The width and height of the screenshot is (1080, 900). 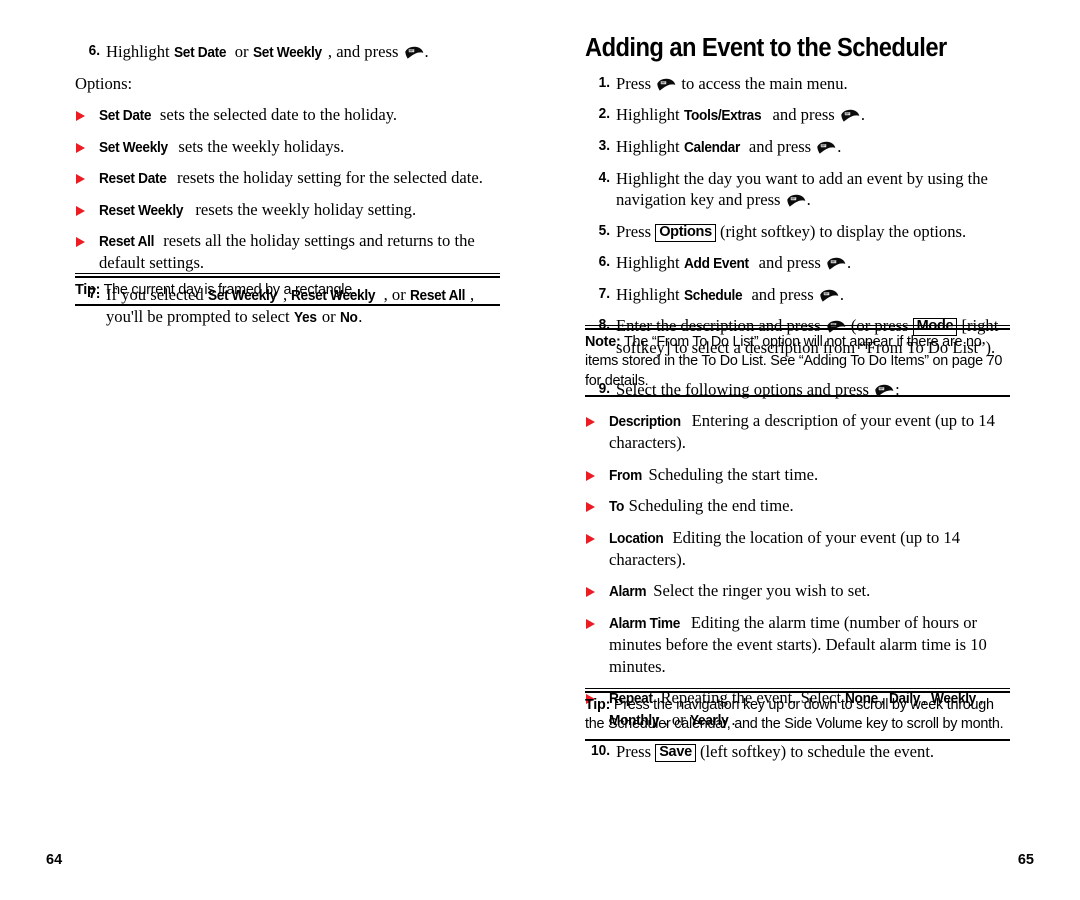 I want to click on step-text-pre: Select the following options and press, so click(x=745, y=389).